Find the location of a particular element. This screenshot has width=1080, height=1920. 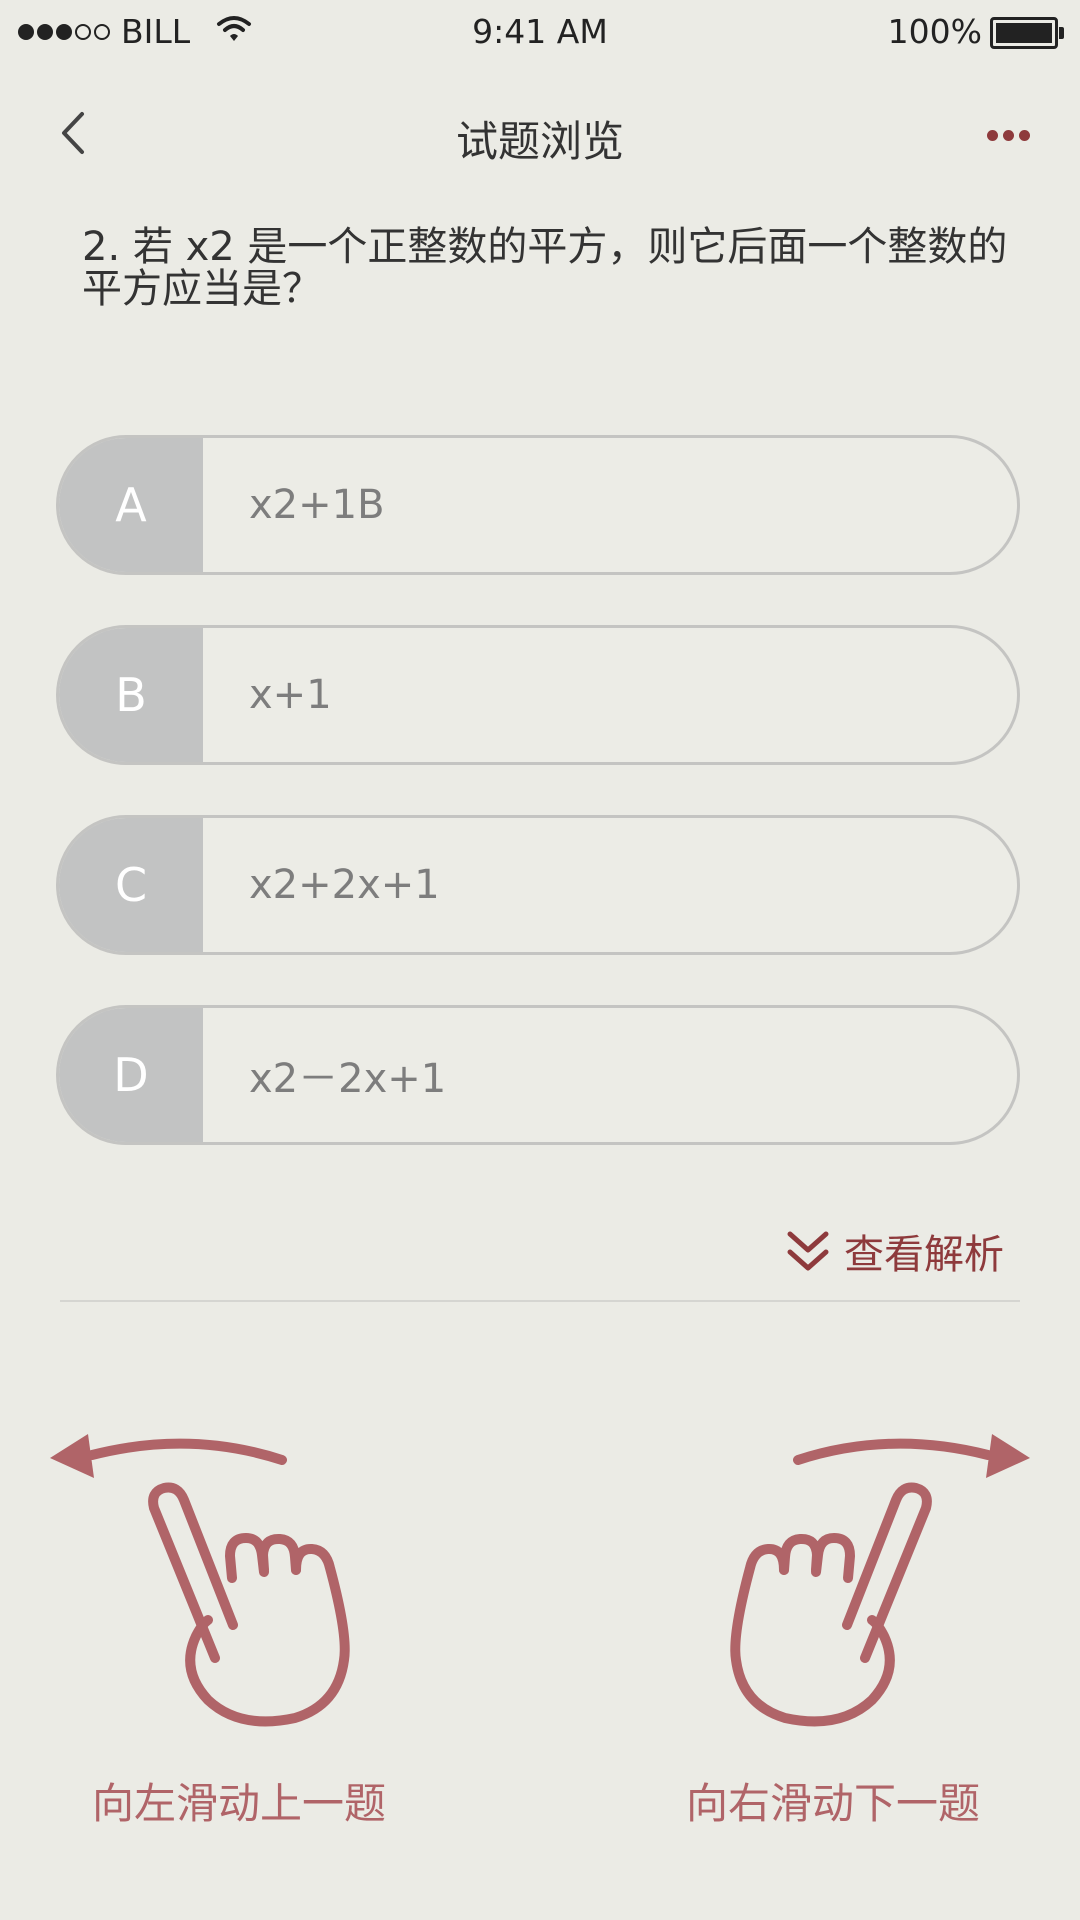

double-chevron-down-icon is located at coordinates (808, 1251).